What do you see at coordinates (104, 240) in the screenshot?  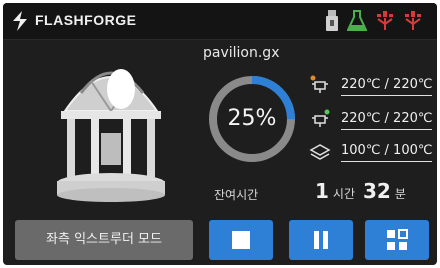 I see `left-extruder-mode-button: 좌측 익스트루더 모드` at bounding box center [104, 240].